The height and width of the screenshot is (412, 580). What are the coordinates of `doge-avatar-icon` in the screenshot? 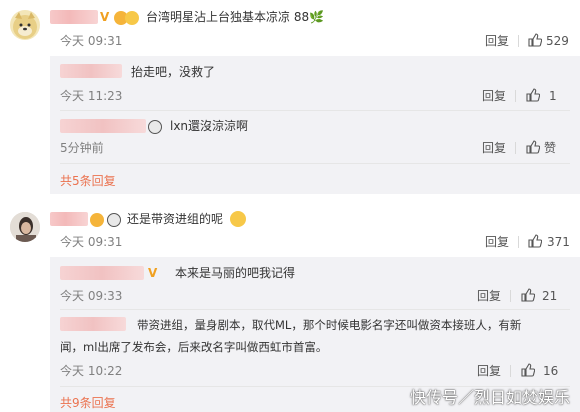 It's located at (25, 25).